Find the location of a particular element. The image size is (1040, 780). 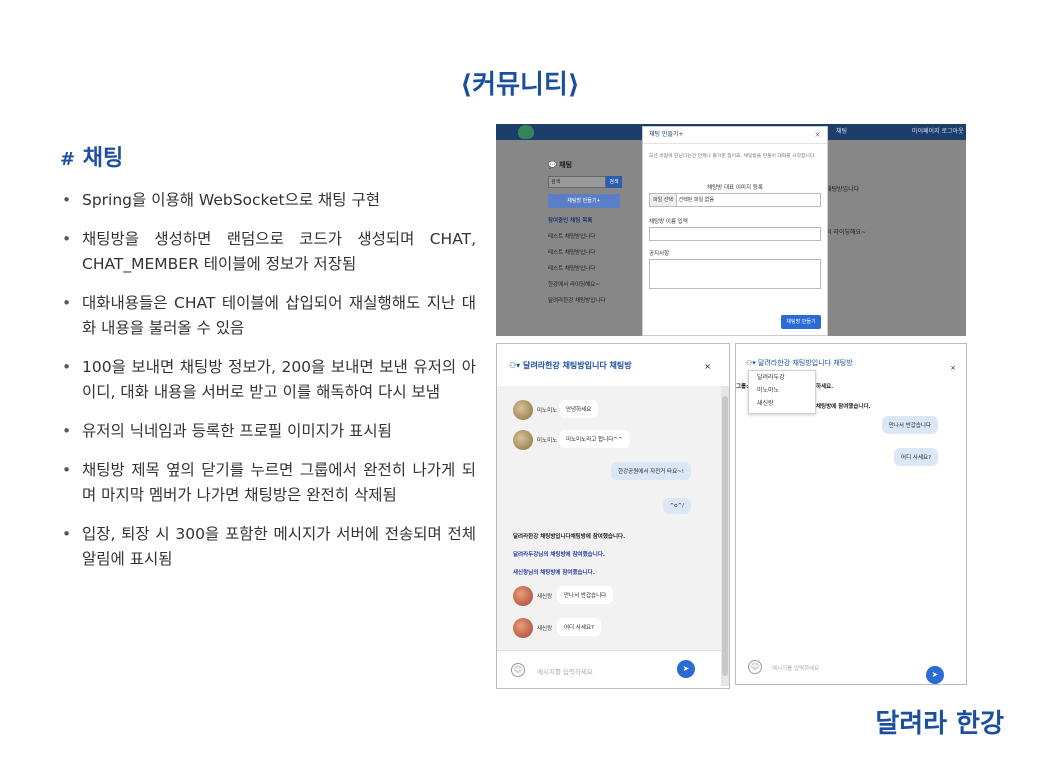

sidebar-search: 검색 검색 is located at coordinates (587, 182).